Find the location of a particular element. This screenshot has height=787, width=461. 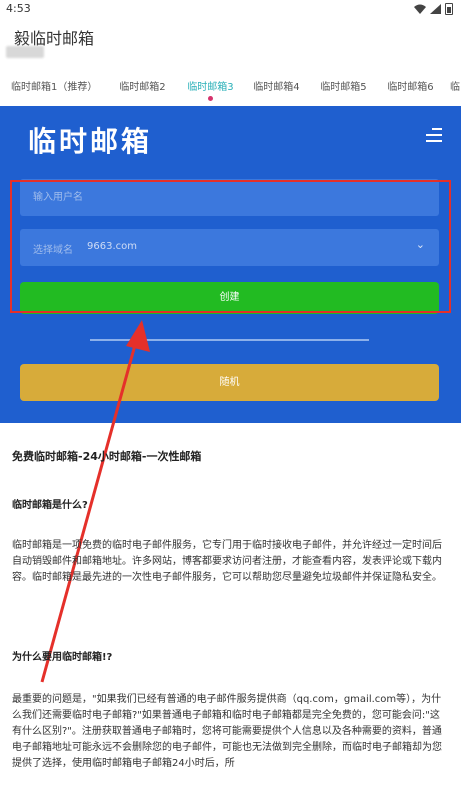

menu-icon is located at coordinates (434, 135).